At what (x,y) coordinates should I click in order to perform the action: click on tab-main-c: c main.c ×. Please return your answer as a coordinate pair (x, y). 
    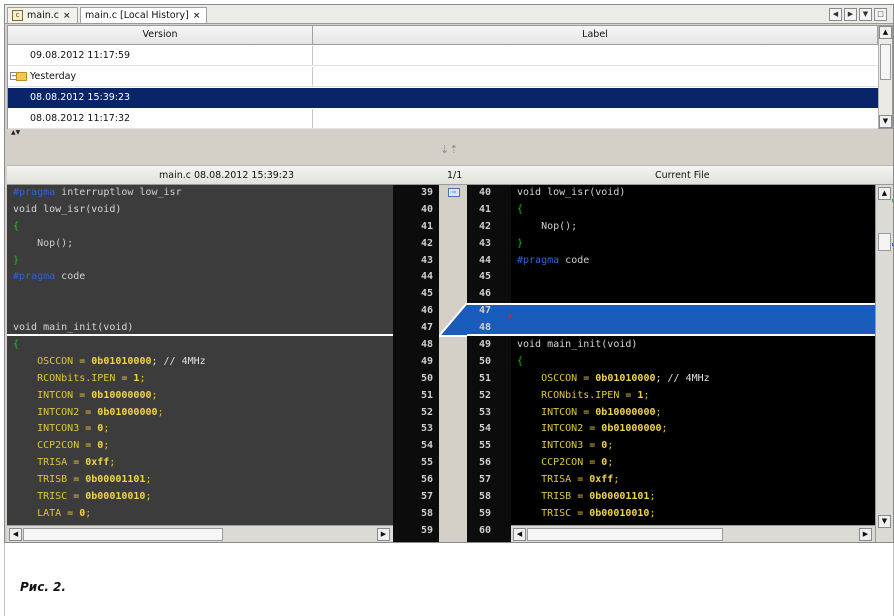
    Looking at the image, I should click on (42, 15).